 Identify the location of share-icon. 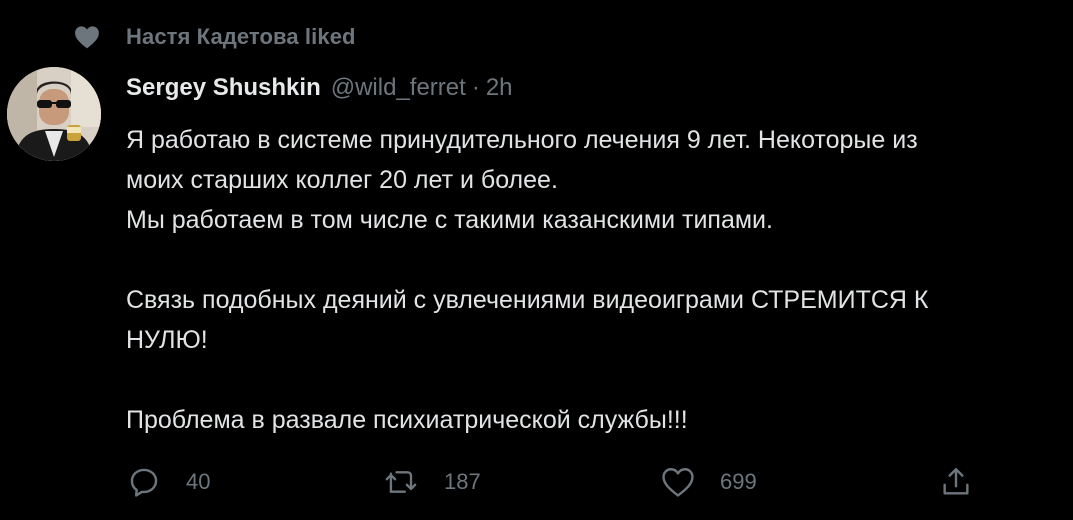
(956, 482).